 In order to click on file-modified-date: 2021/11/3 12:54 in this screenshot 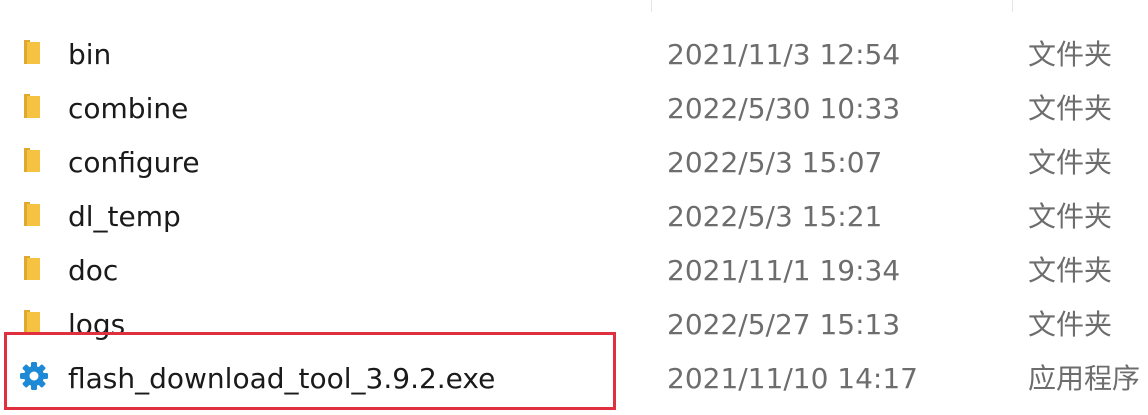, I will do `click(784, 54)`.